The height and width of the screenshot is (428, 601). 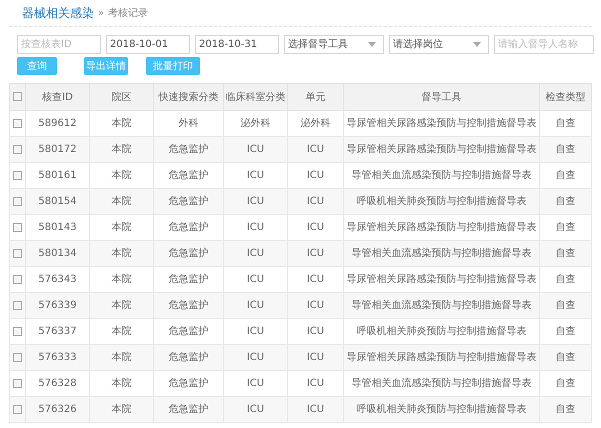 What do you see at coordinates (316, 97) in the screenshot?
I see `column-header: 单元` at bounding box center [316, 97].